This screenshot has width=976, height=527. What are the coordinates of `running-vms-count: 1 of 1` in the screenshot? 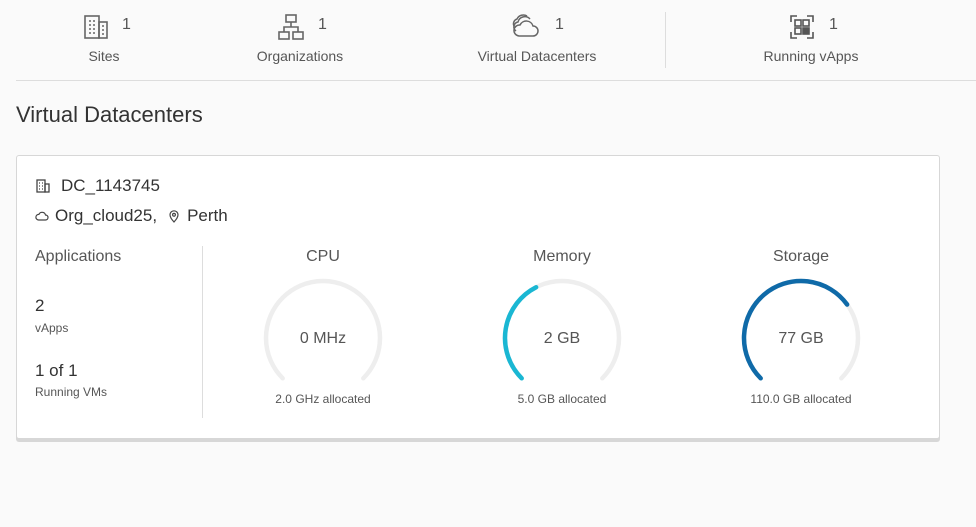 It's located at (56, 370).